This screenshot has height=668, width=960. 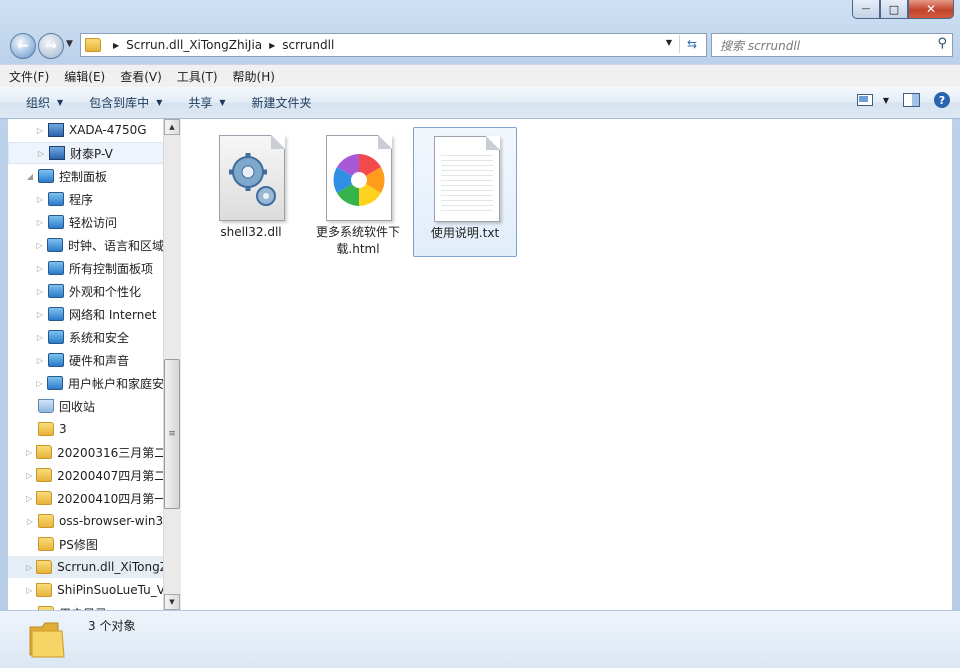 I want to click on nav-item: ▷ oss-browser-win3, so click(x=86, y=521).